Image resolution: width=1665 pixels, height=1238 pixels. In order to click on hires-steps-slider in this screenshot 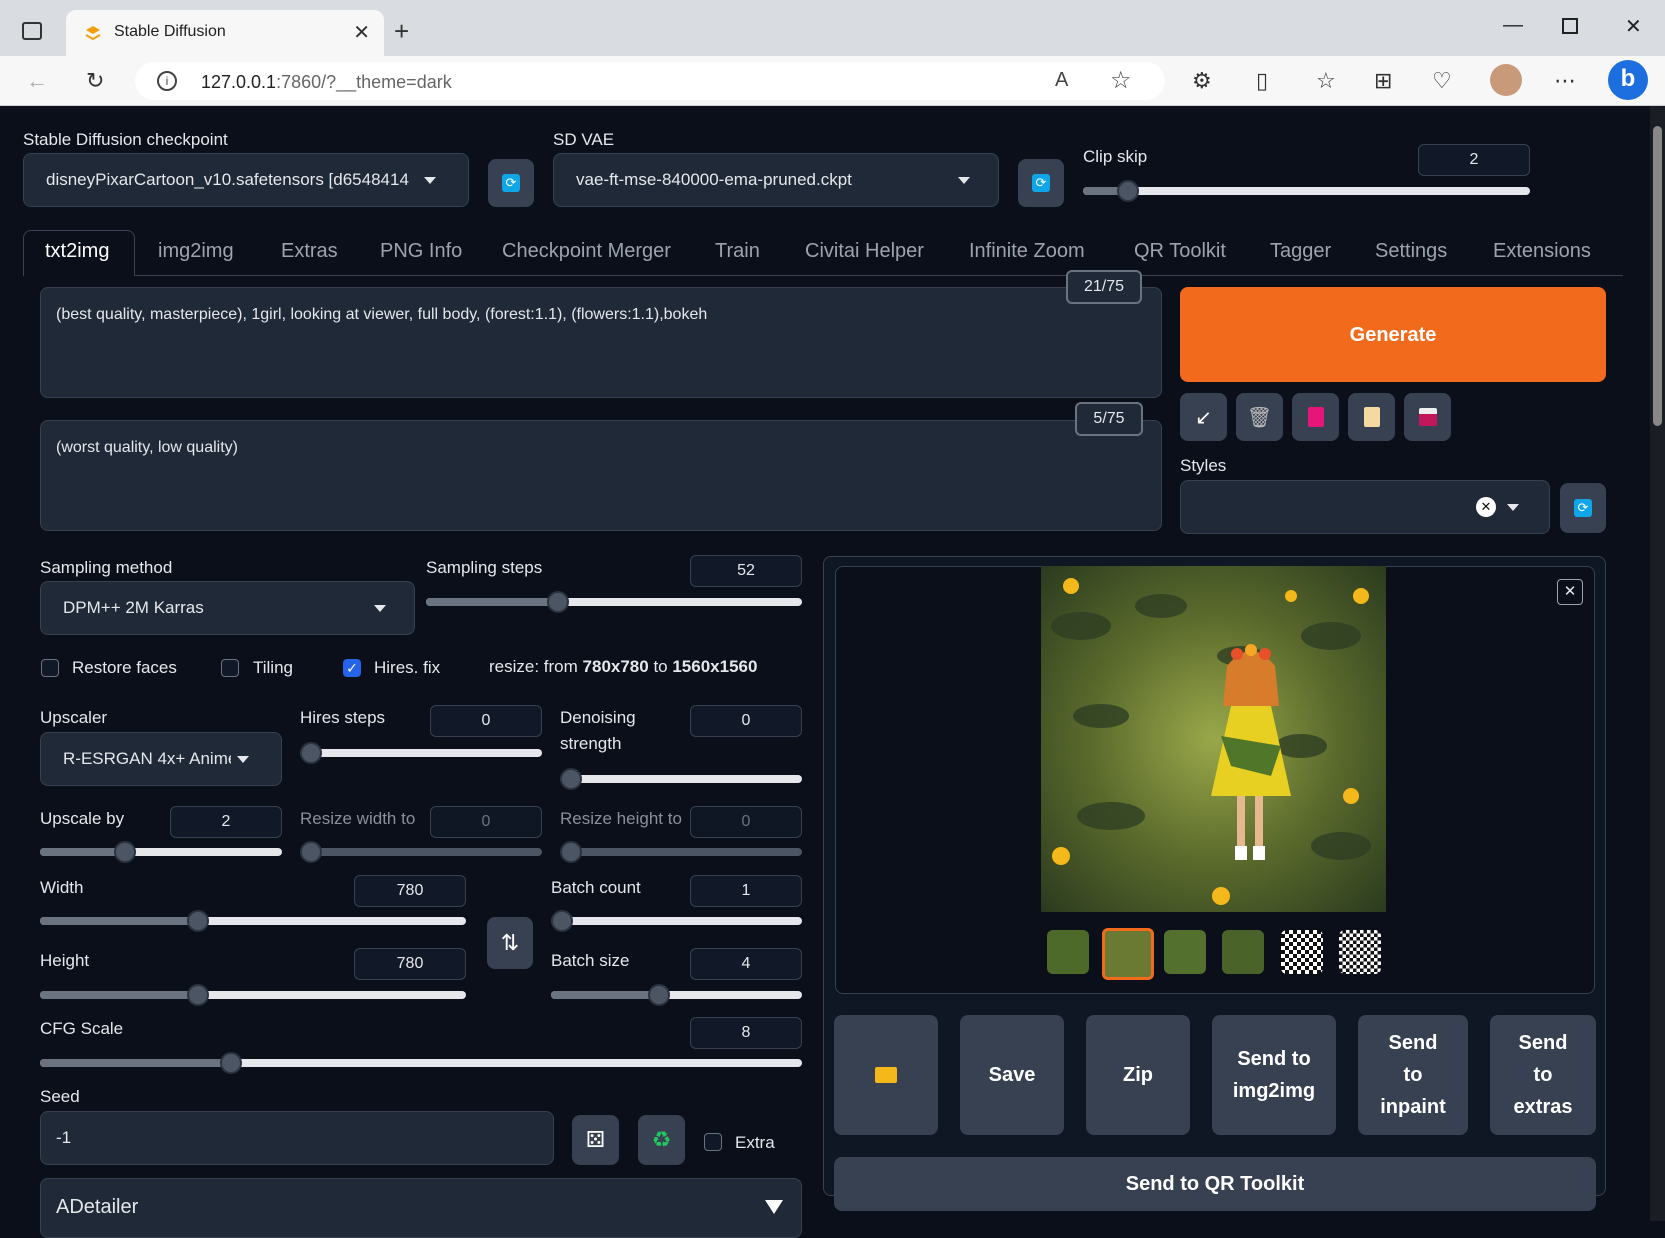, I will do `click(421, 753)`.